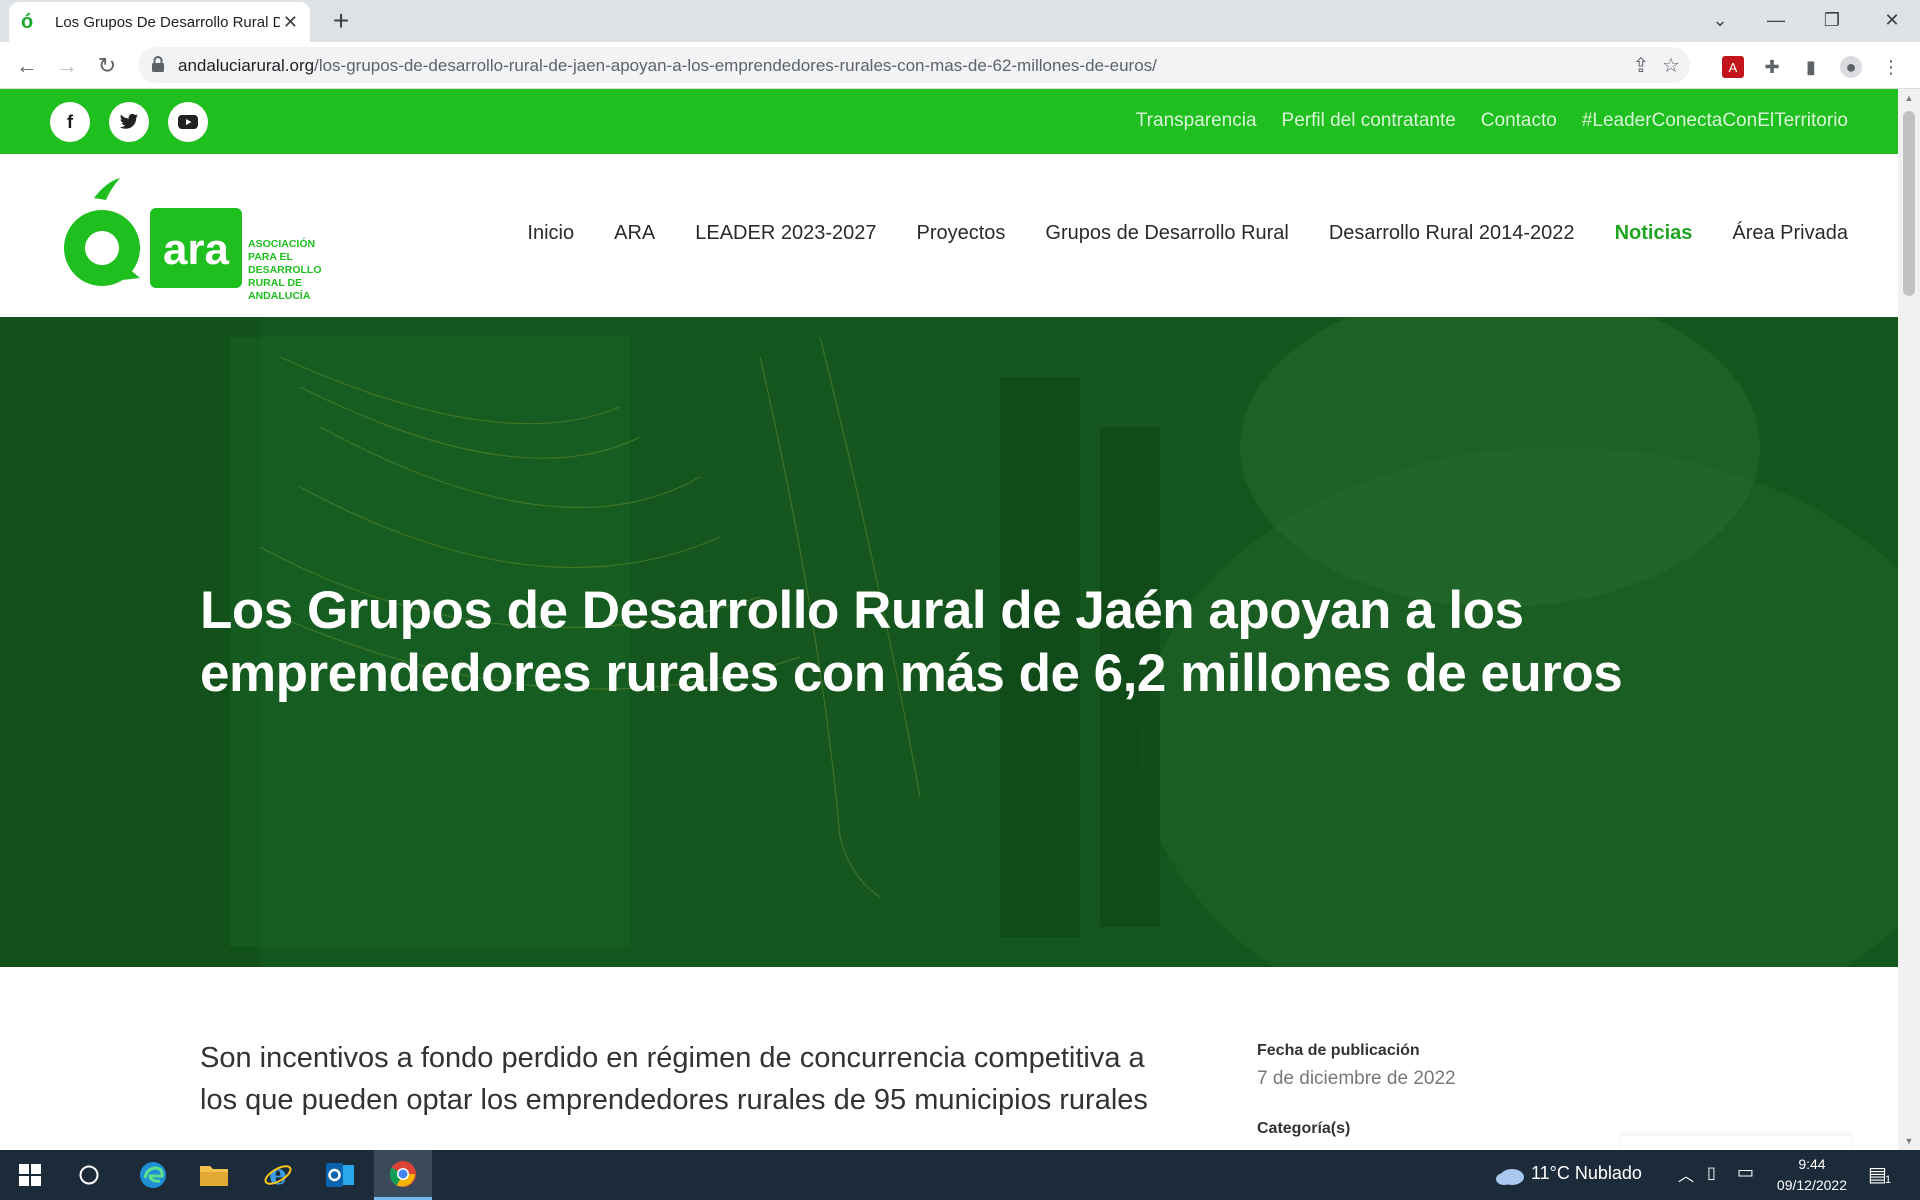 Image resolution: width=1920 pixels, height=1200 pixels. What do you see at coordinates (1356, 1078) in the screenshot?
I see `publication-date: 7 de diciembre de 2022` at bounding box center [1356, 1078].